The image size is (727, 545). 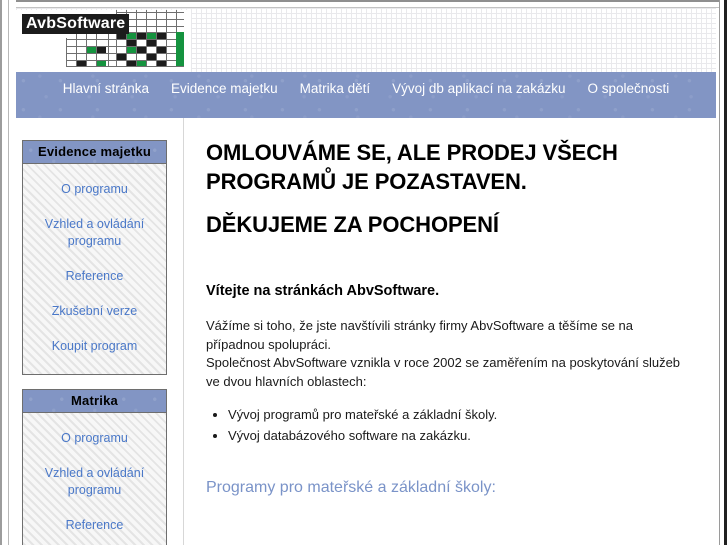 I want to click on site-logo: AvbSoftware, so click(x=103, y=40).